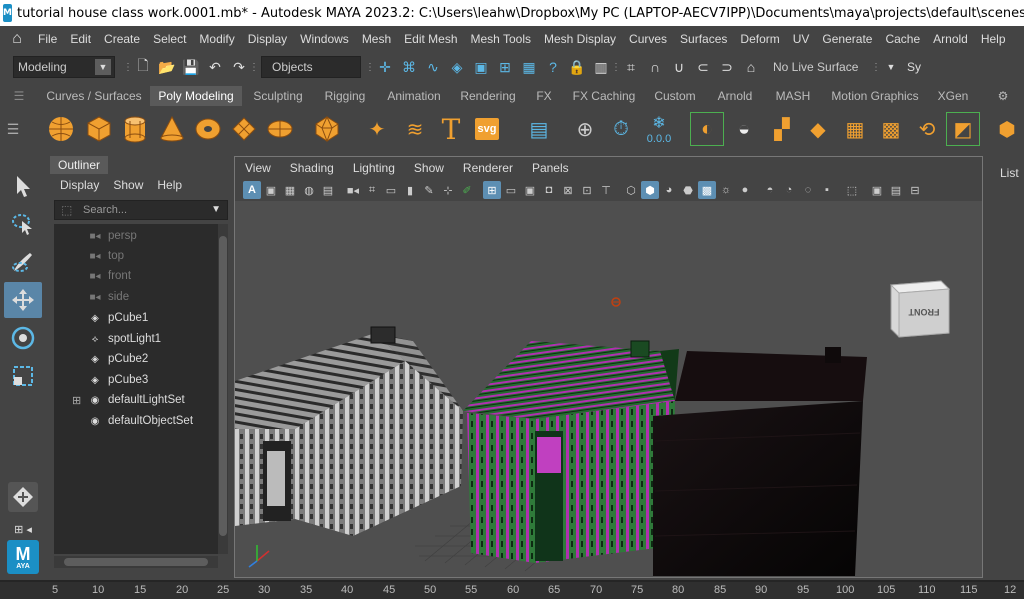 The width and height of the screenshot is (1024, 599). I want to click on shelf-tab-fx: FX, so click(544, 96).